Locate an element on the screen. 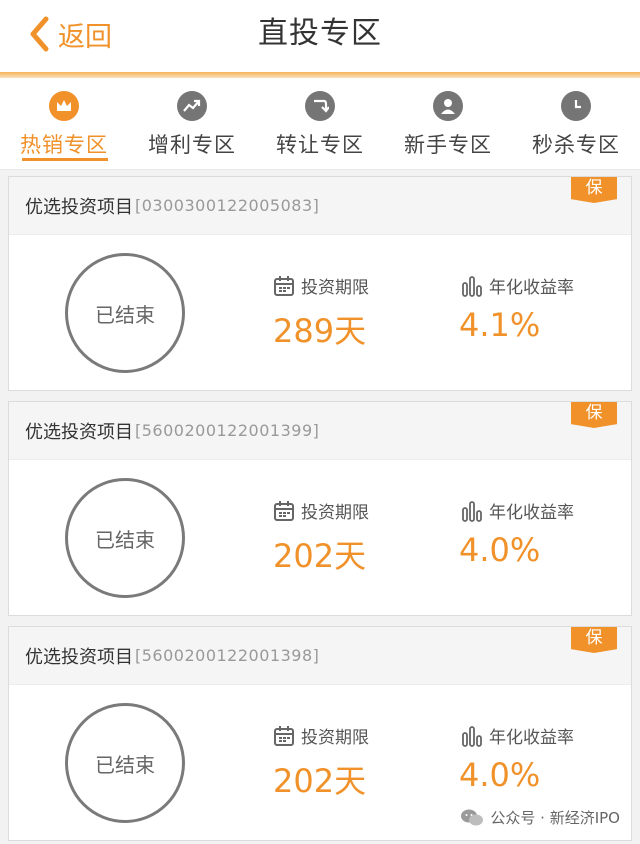 Image resolution: width=640 pixels, height=844 pixels. rate-metric: 年化收益率 4.1% is located at coordinates (516, 308).